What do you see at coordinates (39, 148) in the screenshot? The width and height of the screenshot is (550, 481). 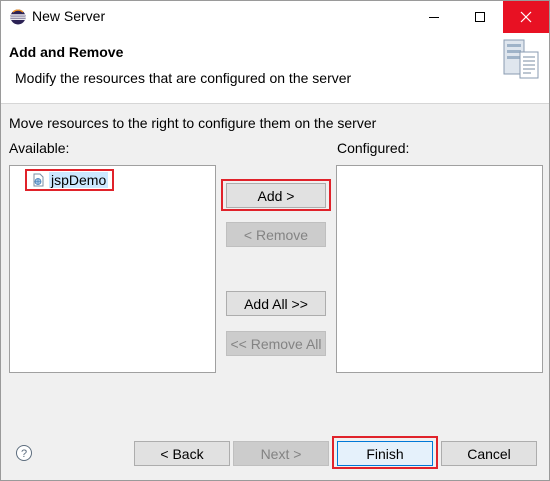 I see `available-label: Available:` at bounding box center [39, 148].